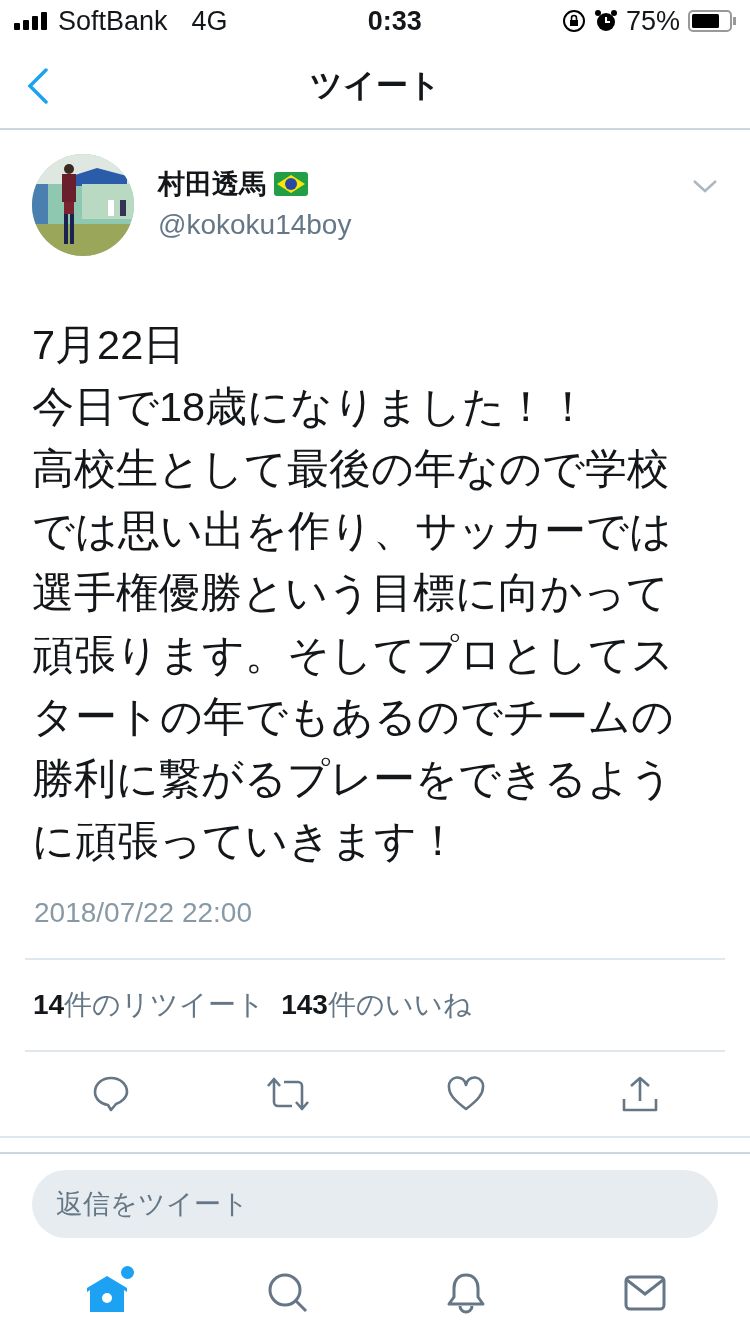  Describe the element at coordinates (143, 913) in the screenshot. I see `tweet-timestamp: 2018/07/22 22:00` at that location.